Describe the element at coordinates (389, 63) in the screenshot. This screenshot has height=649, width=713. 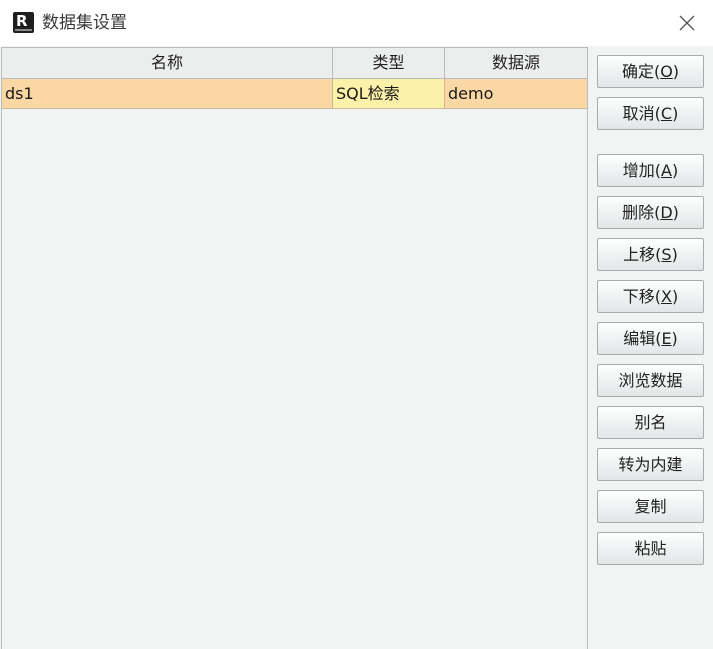
I see `column-header-type: 类型` at that location.